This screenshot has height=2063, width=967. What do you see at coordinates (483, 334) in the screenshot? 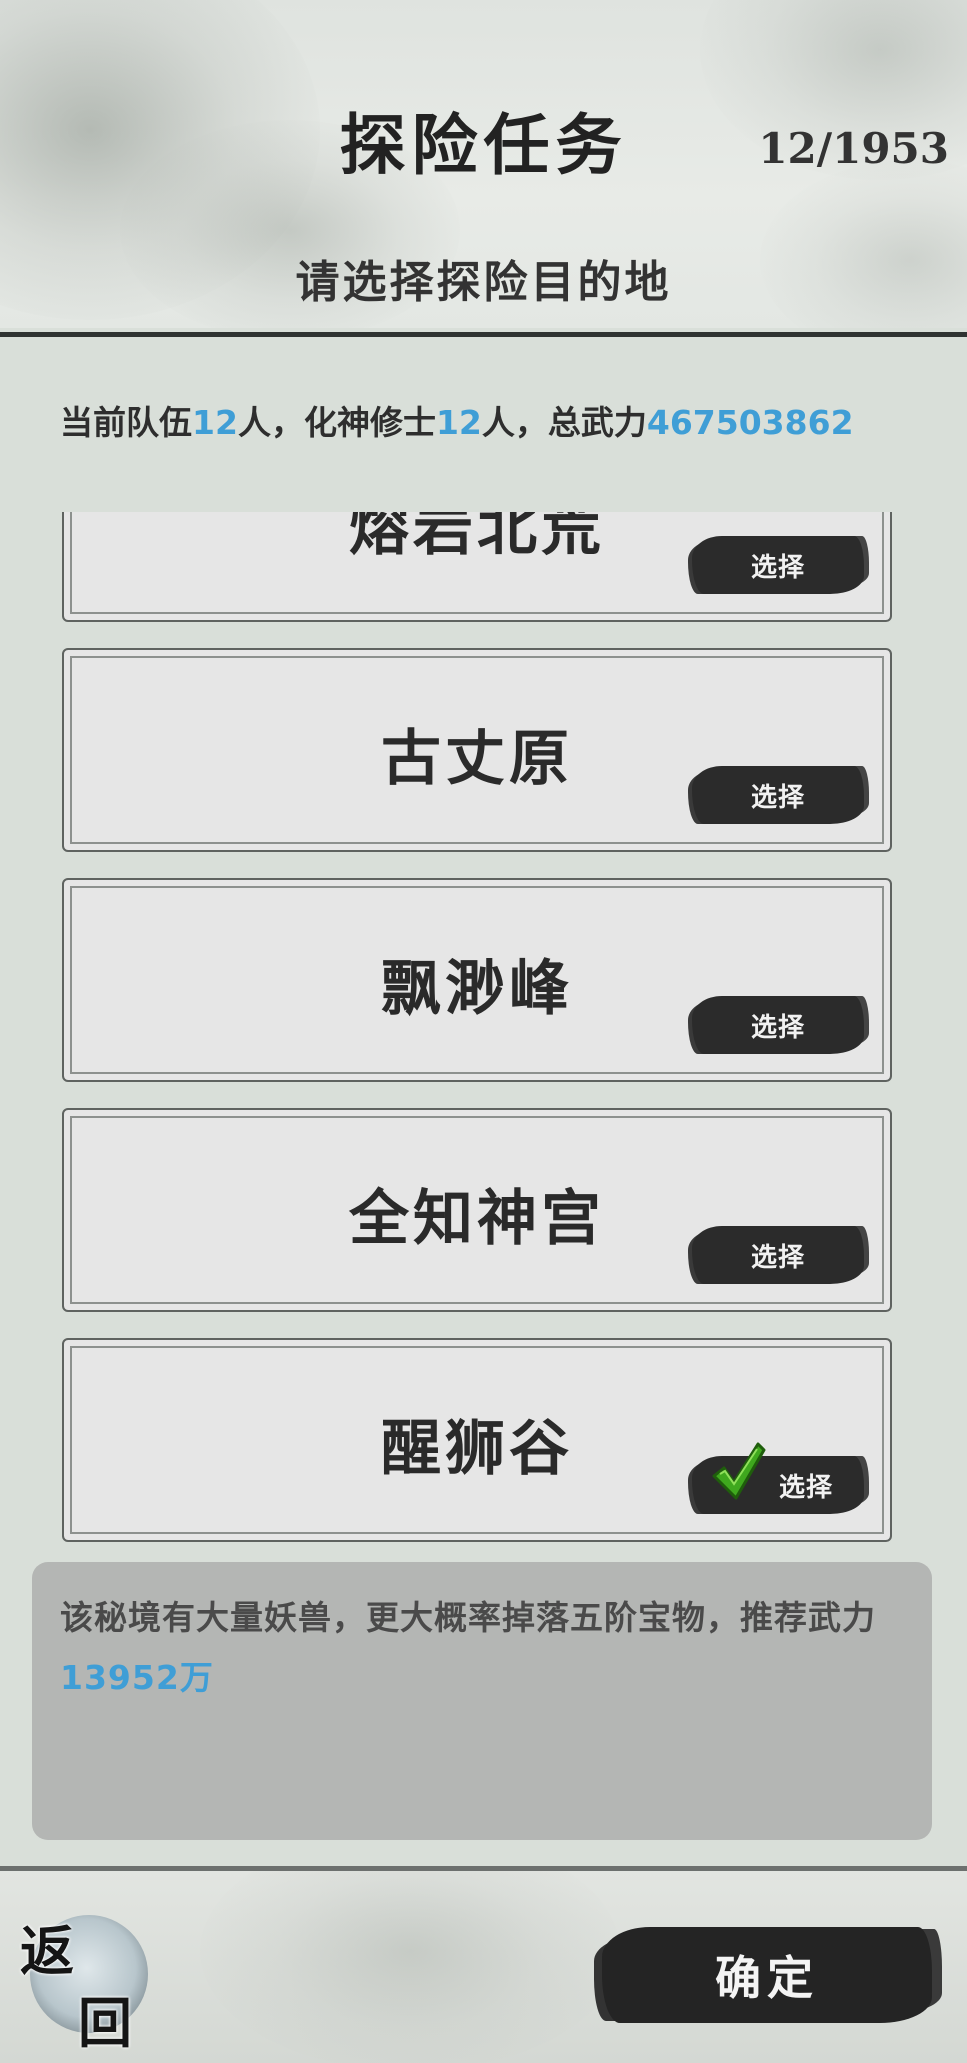
I see `header-divider` at bounding box center [483, 334].